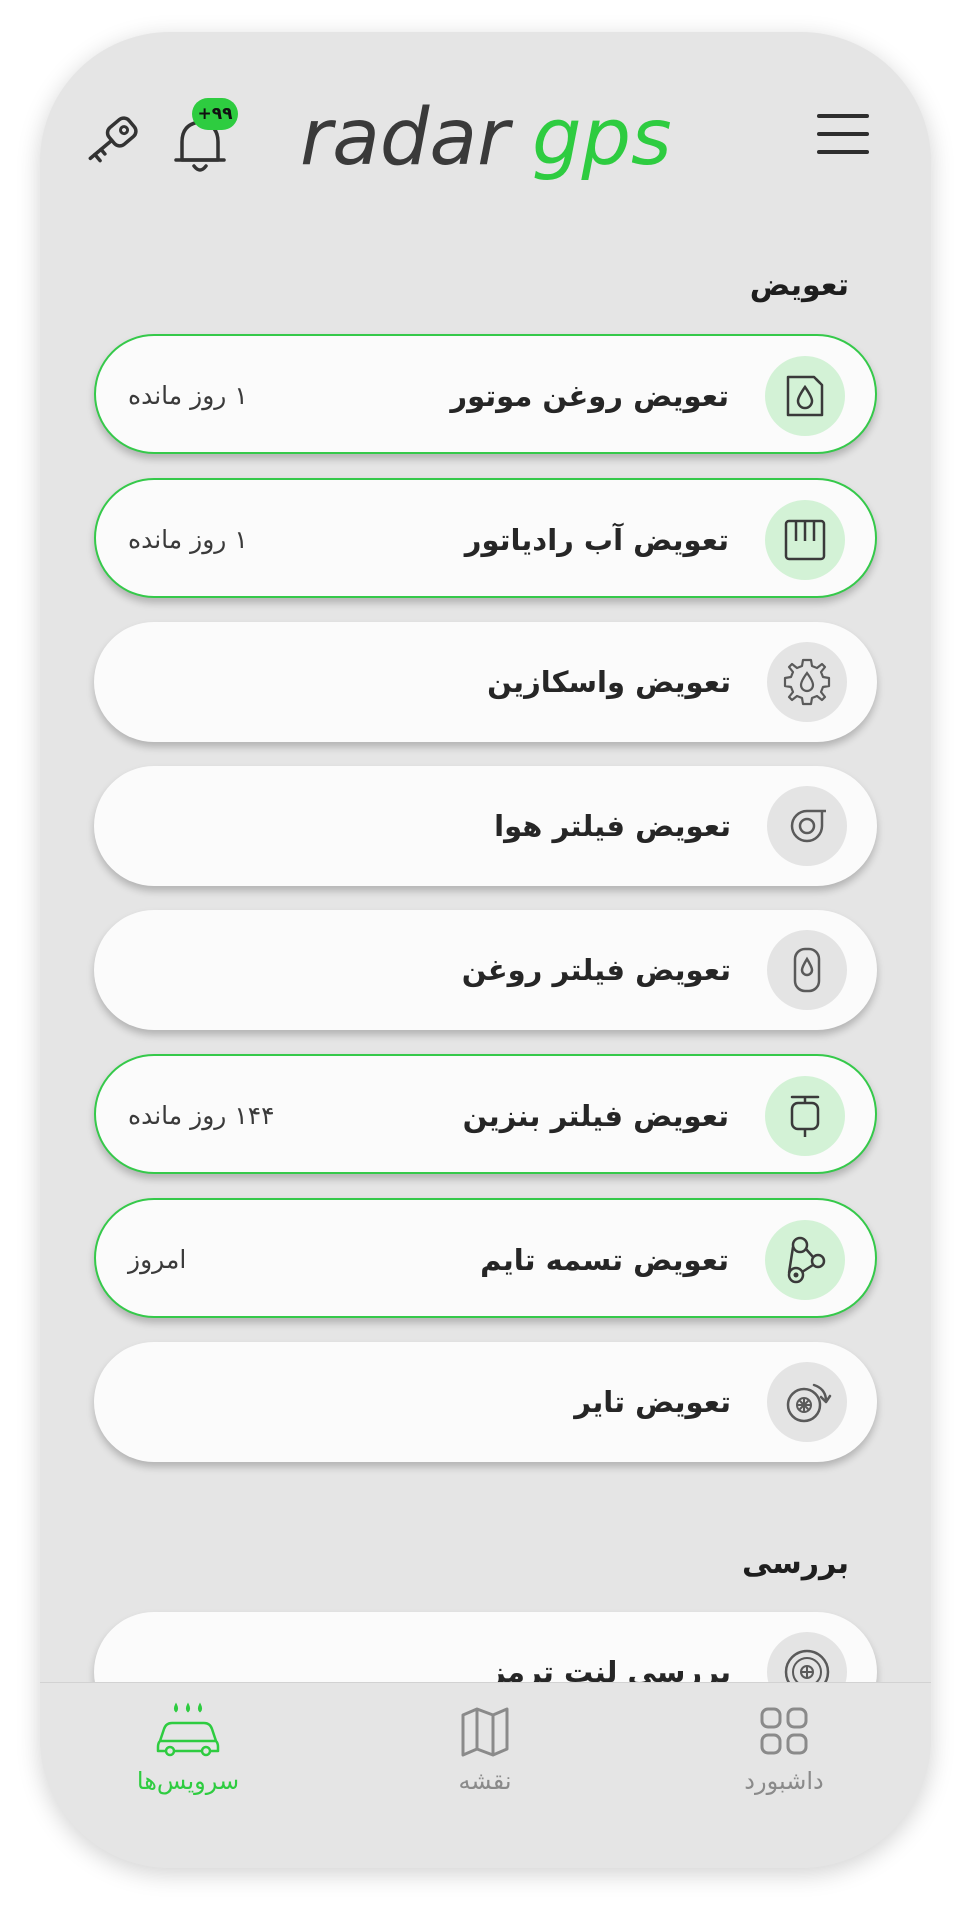 The width and height of the screenshot is (971, 1916). Describe the element at coordinates (799, 285) in the screenshot. I see `section-title-replace: تعویض` at that location.